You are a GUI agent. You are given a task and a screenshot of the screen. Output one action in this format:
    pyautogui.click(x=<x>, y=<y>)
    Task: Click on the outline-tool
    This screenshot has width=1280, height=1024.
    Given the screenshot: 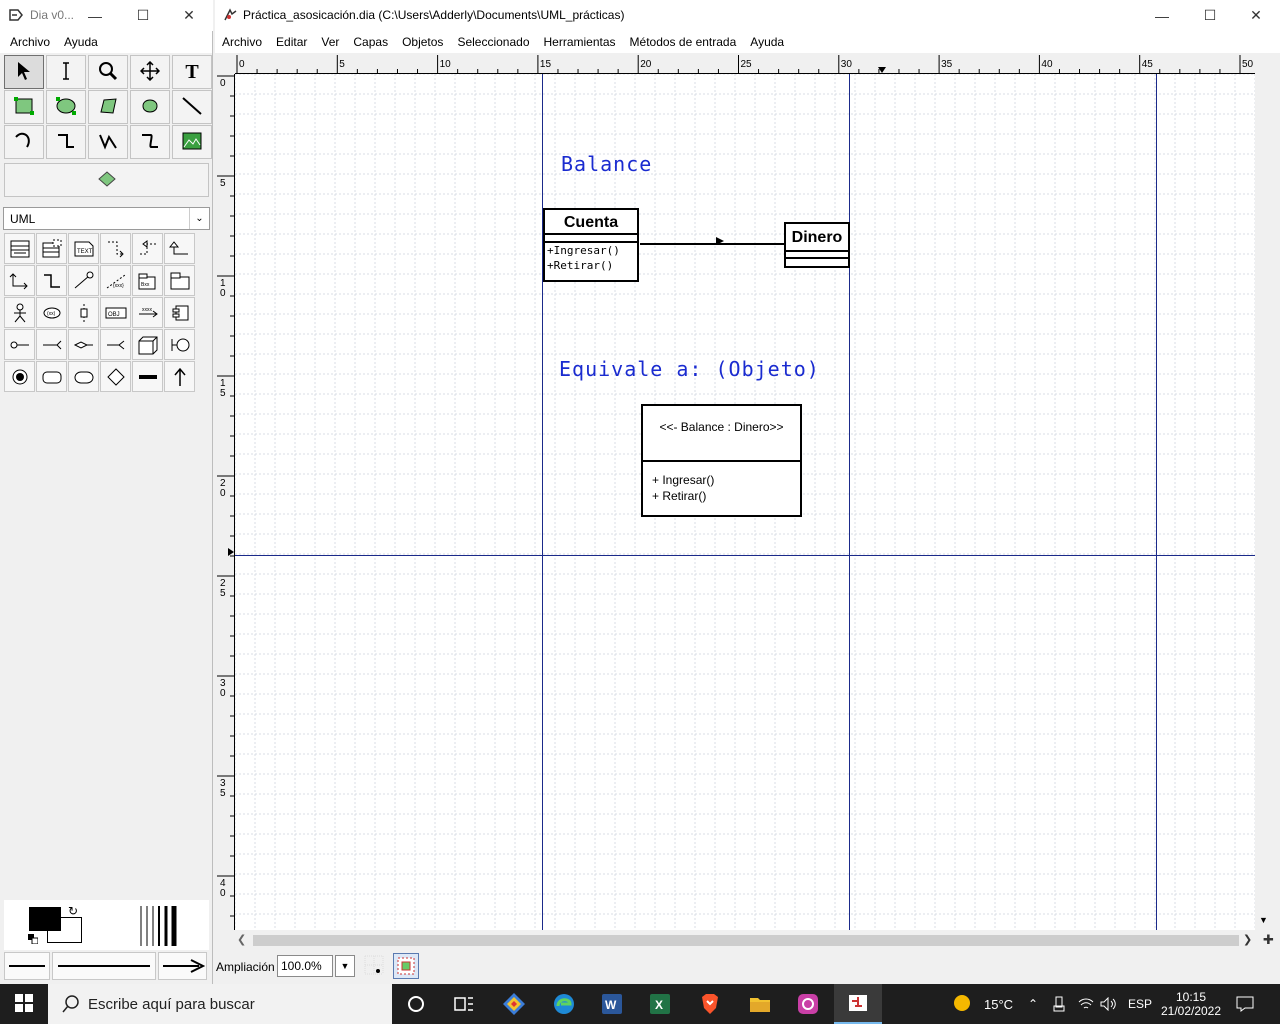 What is the action you would take?
    pyautogui.click(x=106, y=180)
    